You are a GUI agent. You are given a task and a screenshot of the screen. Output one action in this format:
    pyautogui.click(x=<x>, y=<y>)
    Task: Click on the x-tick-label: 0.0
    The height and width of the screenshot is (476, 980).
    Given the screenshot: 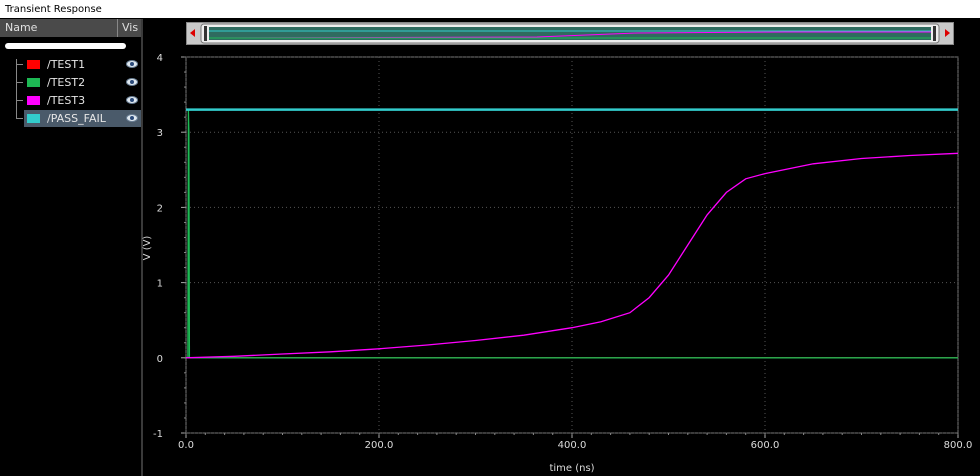 What is the action you would take?
    pyautogui.click(x=186, y=445)
    